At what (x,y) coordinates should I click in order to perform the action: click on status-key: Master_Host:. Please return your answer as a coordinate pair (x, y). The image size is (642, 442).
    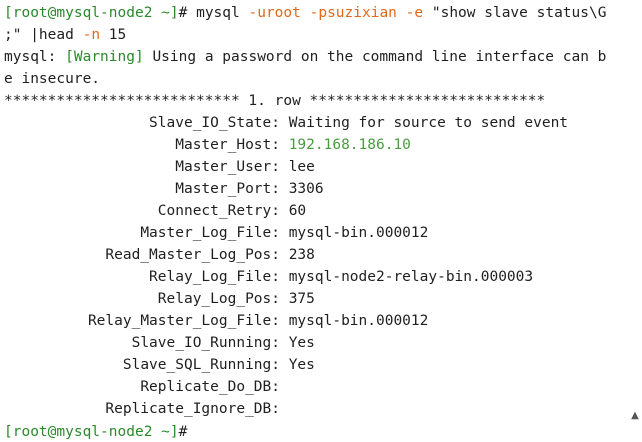
    Looking at the image, I should click on (227, 145).